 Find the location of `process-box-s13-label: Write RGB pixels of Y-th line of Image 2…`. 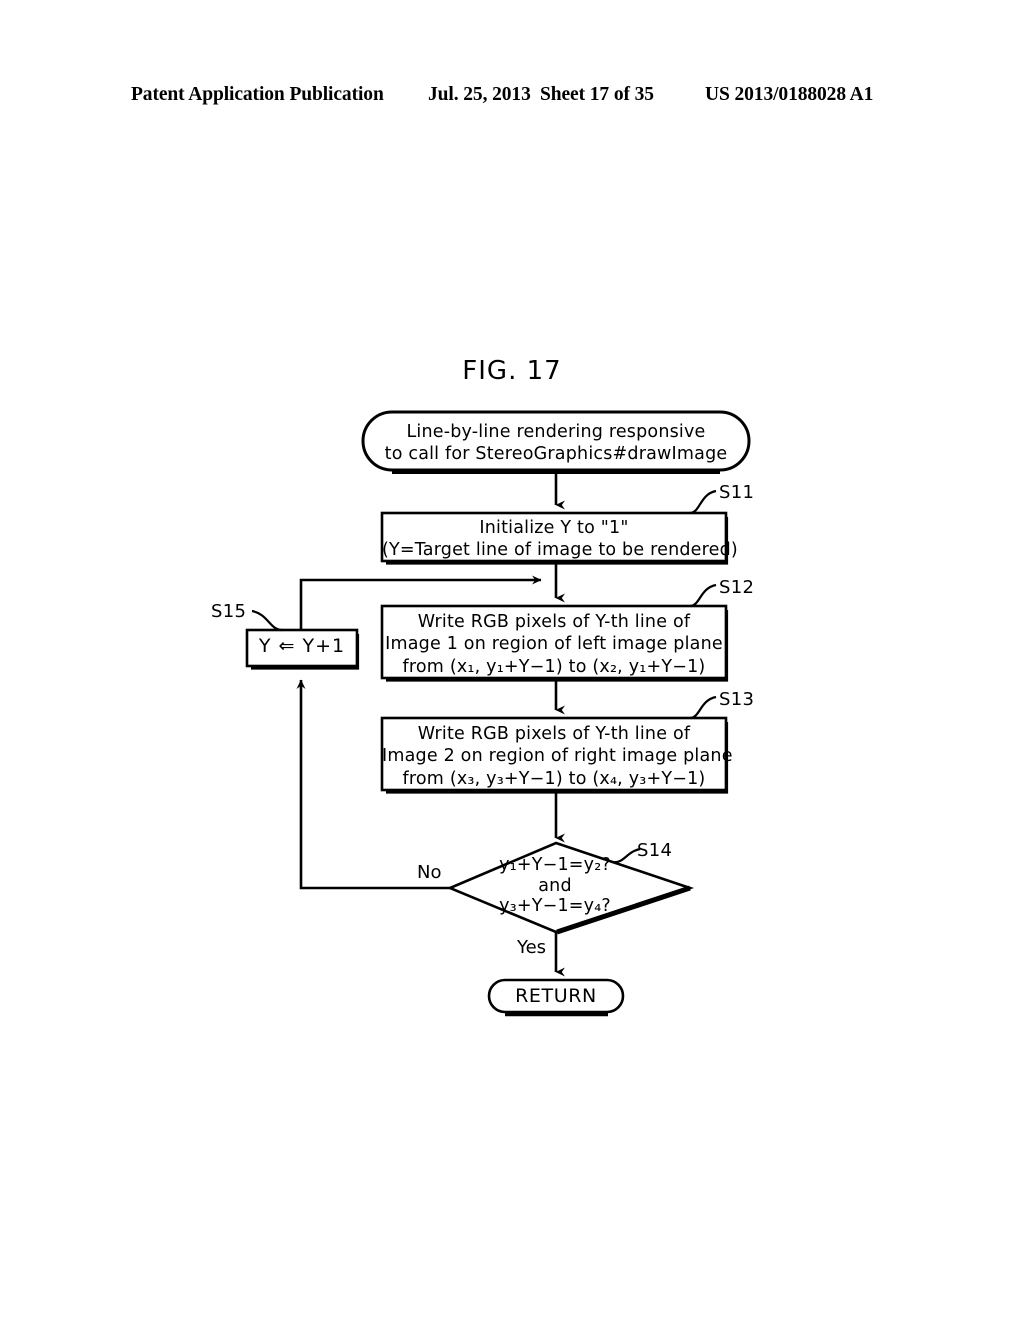

process-box-s13-label: Write RGB pixels of Y-th line of Image 2… is located at coordinates (557, 756).